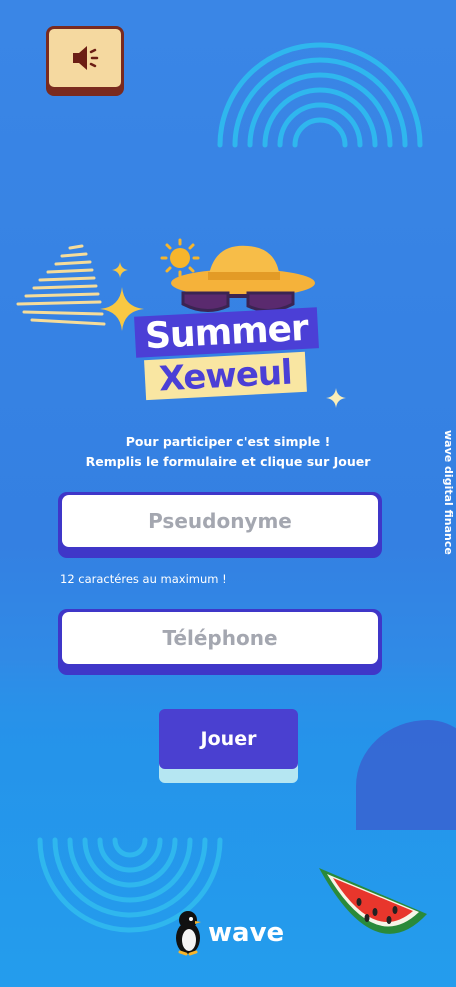 Image resolution: width=456 pixels, height=987 pixels. Describe the element at coordinates (228, 739) in the screenshot. I see `play-button: Jouer` at that location.